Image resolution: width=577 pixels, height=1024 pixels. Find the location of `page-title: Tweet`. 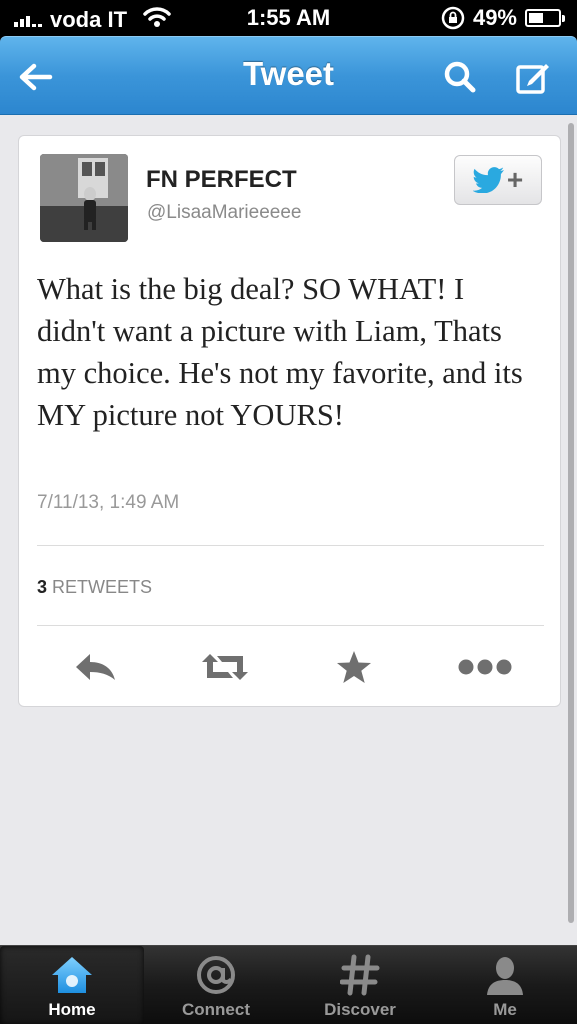

page-title: Tweet is located at coordinates (288, 73).